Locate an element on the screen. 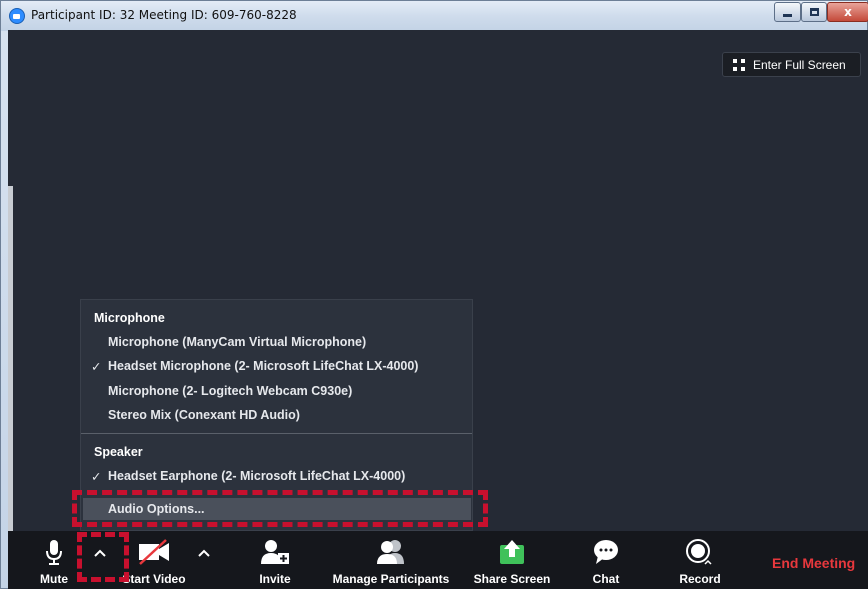 The image size is (868, 589). record-button: Record is located at coordinates (700, 560).